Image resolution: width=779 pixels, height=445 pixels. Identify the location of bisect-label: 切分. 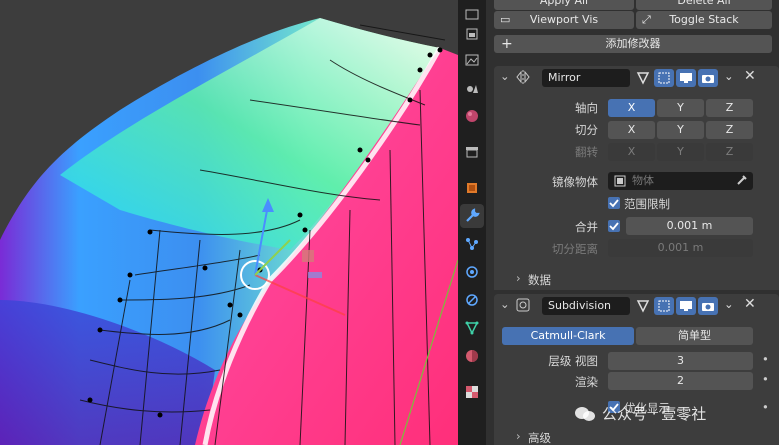
(586, 130).